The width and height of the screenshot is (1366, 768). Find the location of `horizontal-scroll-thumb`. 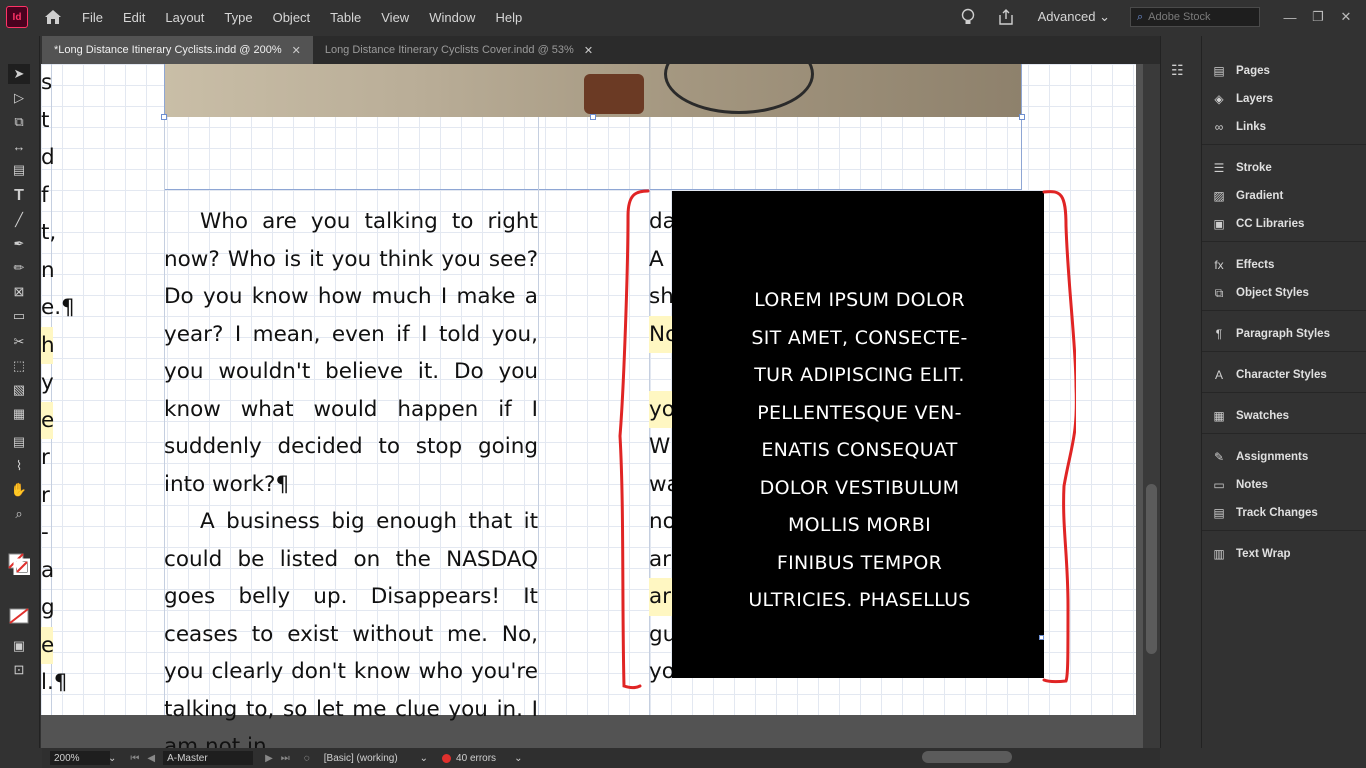

horizontal-scroll-thumb is located at coordinates (967, 757).